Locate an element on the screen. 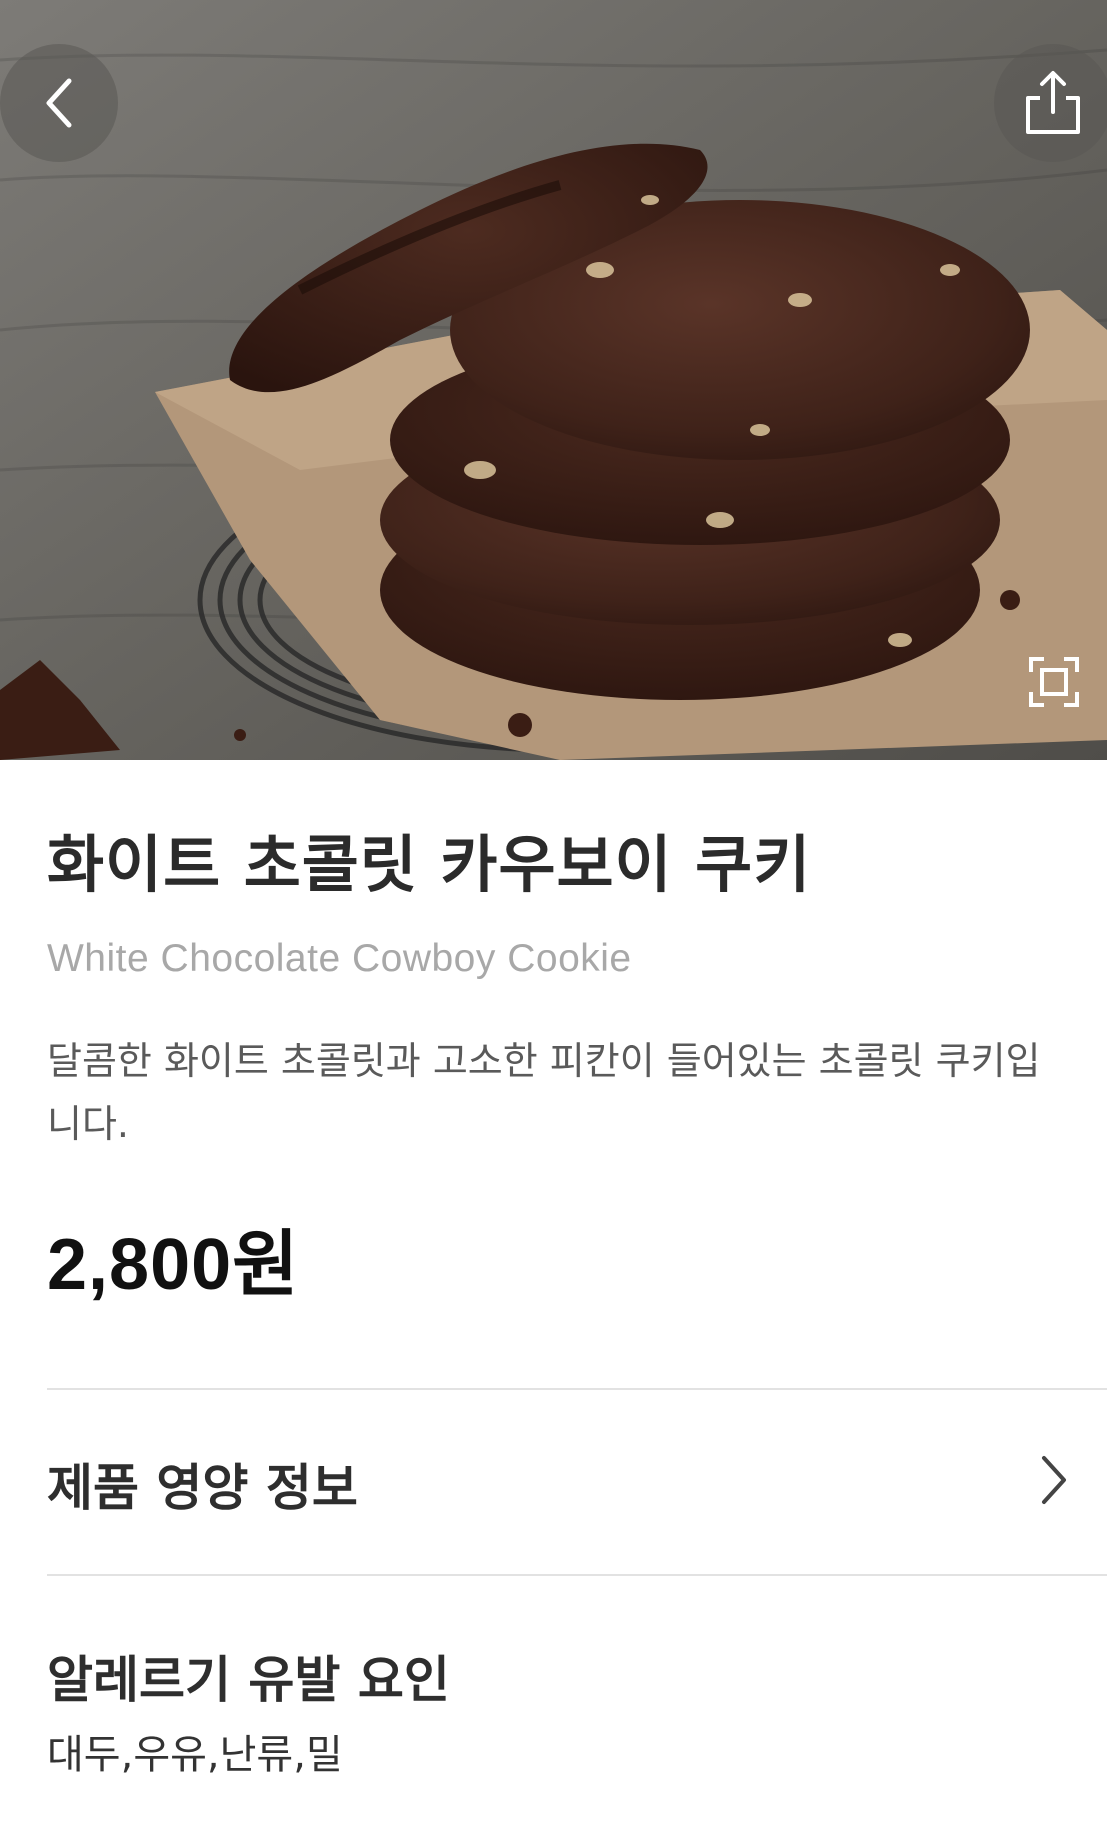 This screenshot has height=1835, width=1107. chevron-right-icon is located at coordinates (1054, 1480).